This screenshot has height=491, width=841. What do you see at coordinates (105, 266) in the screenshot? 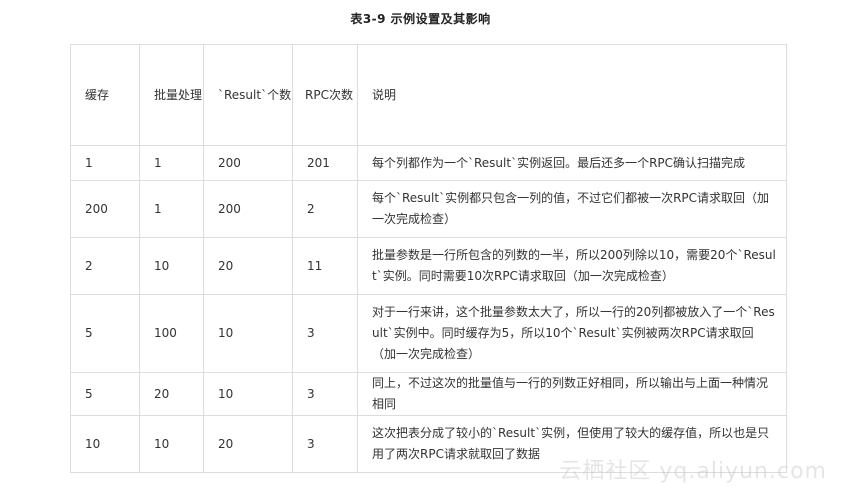
I see `cell-cache: 2` at bounding box center [105, 266].